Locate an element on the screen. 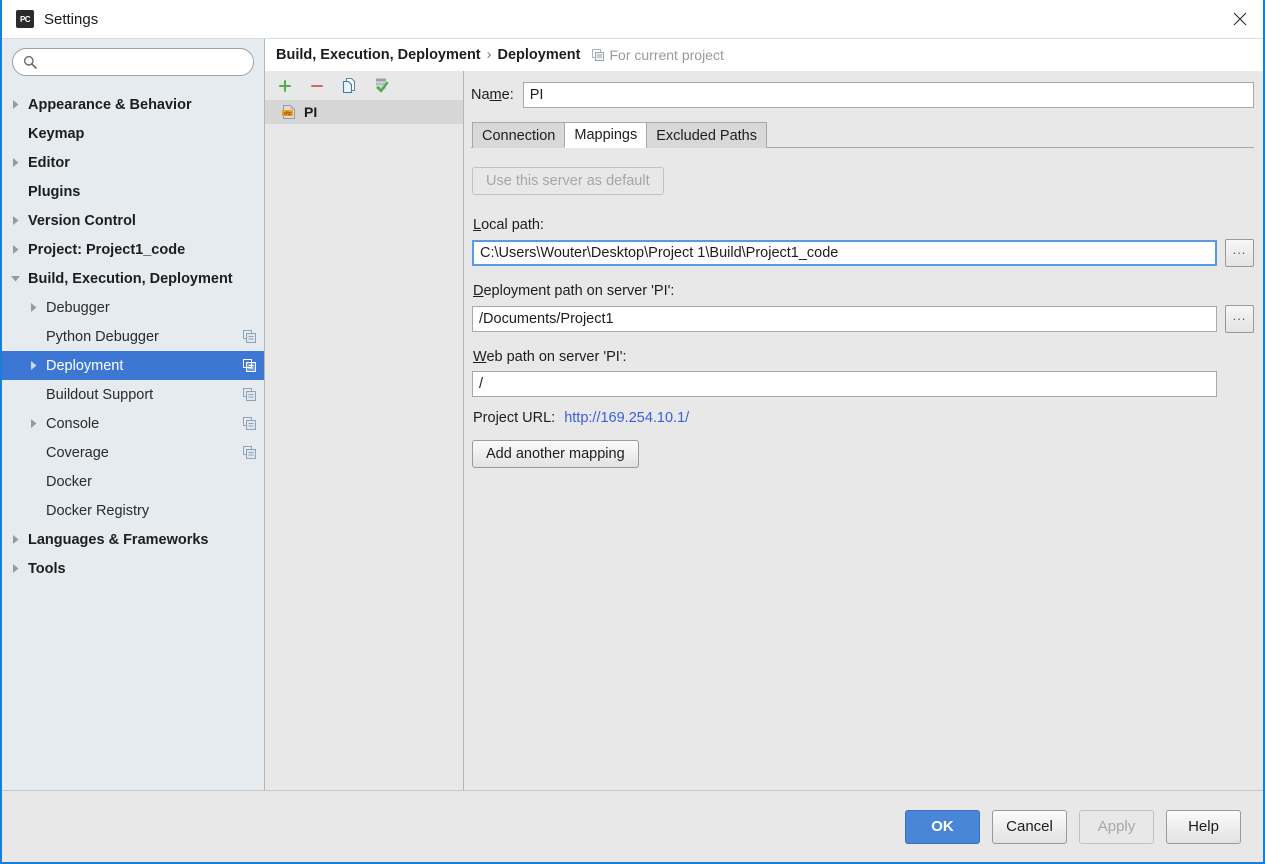 This screenshot has height=864, width=1265. sidebar-item-label: Build, Execution, Deployment is located at coordinates (130, 278).